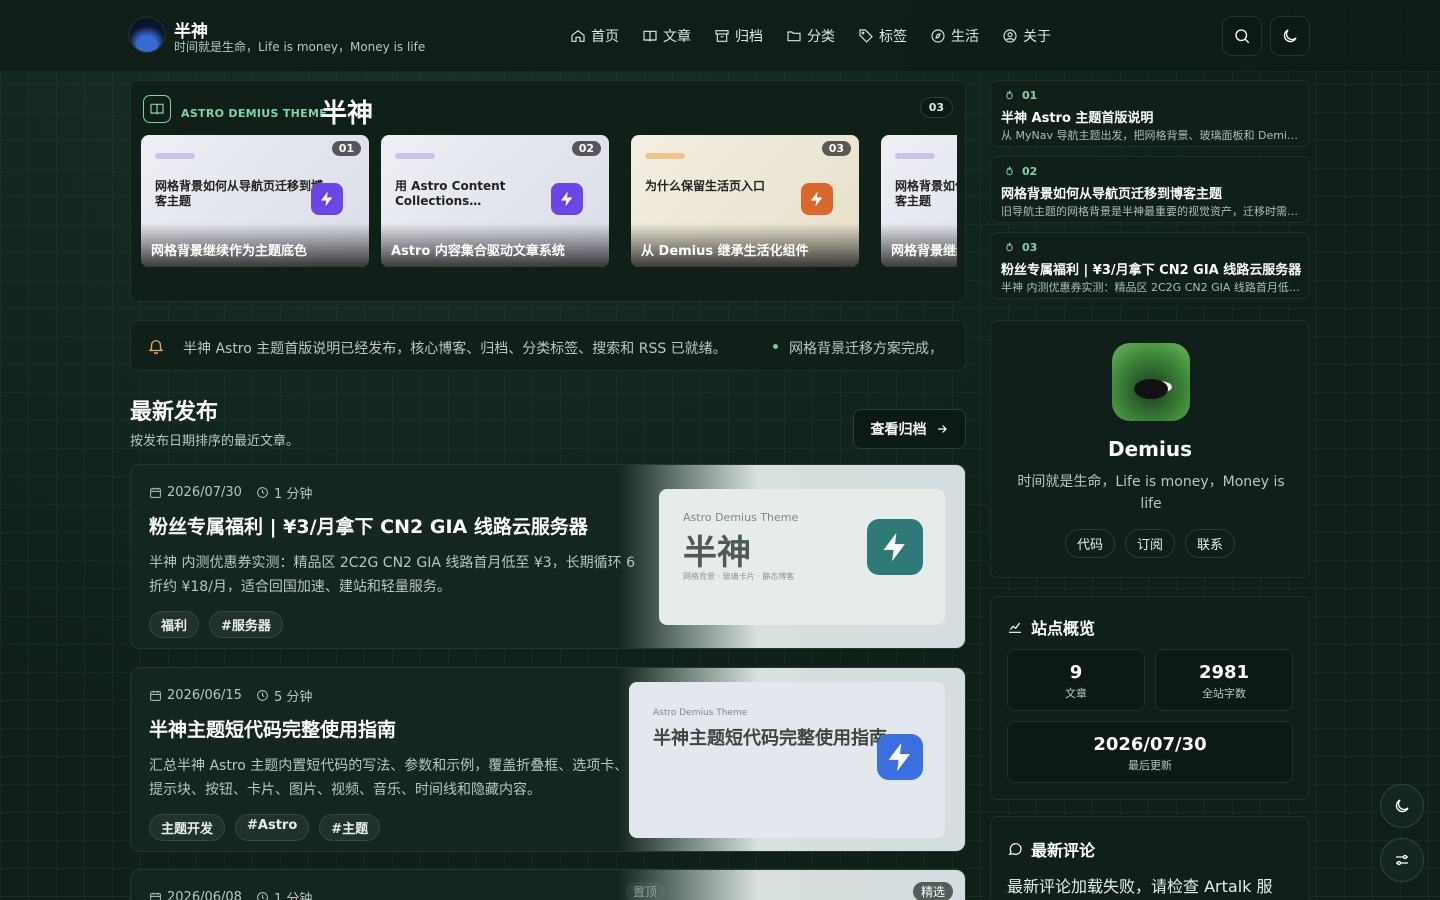 The width and height of the screenshot is (1440, 900). Describe the element at coordinates (1140, 886) in the screenshot. I see `comments-error: 最新评论加载失败，请检查 Artalk 服` at that location.